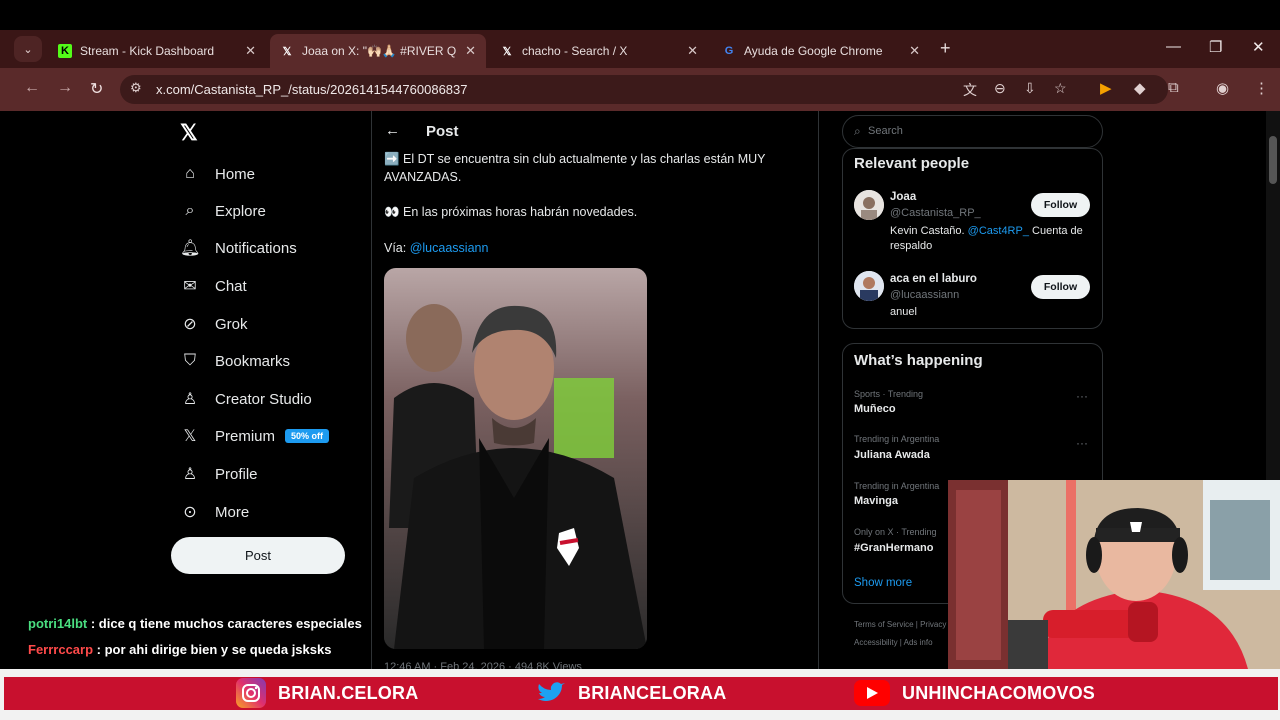  What do you see at coordinates (900, 624) in the screenshot?
I see `footer-links: Terms of Service | Privacy` at bounding box center [900, 624].